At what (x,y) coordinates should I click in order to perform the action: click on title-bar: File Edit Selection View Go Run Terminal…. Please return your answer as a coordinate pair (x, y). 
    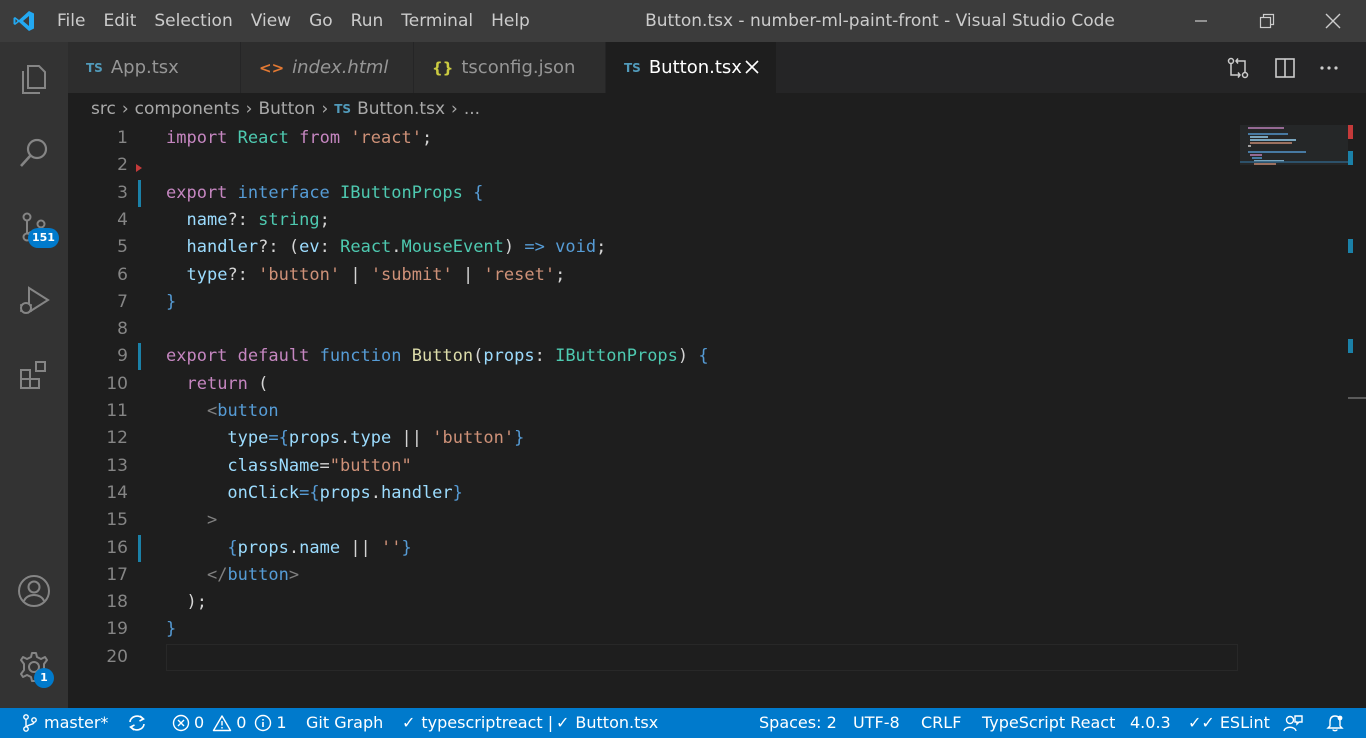
    Looking at the image, I should click on (683, 21).